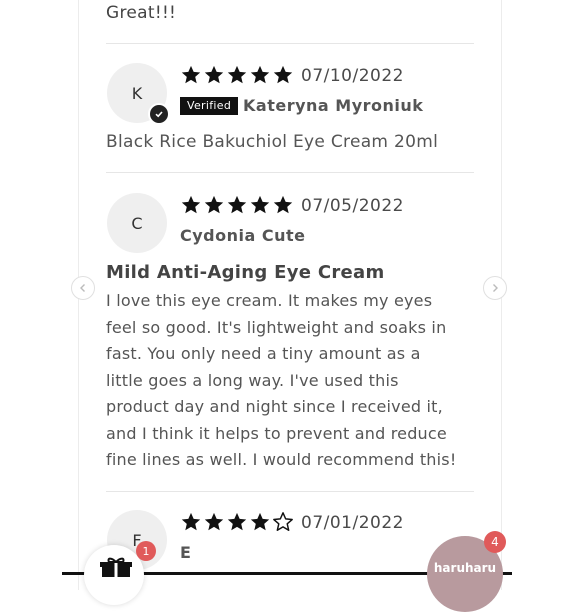 The width and height of the screenshot is (575, 612). Describe the element at coordinates (141, 13) in the screenshot. I see `previous-review-text: Great!!!` at that location.